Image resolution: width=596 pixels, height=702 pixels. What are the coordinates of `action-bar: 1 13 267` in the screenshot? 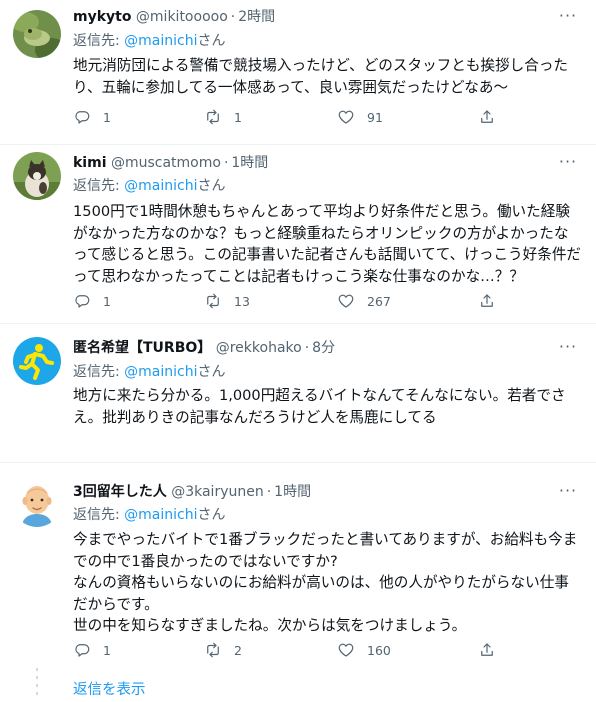 It's located at (293, 301).